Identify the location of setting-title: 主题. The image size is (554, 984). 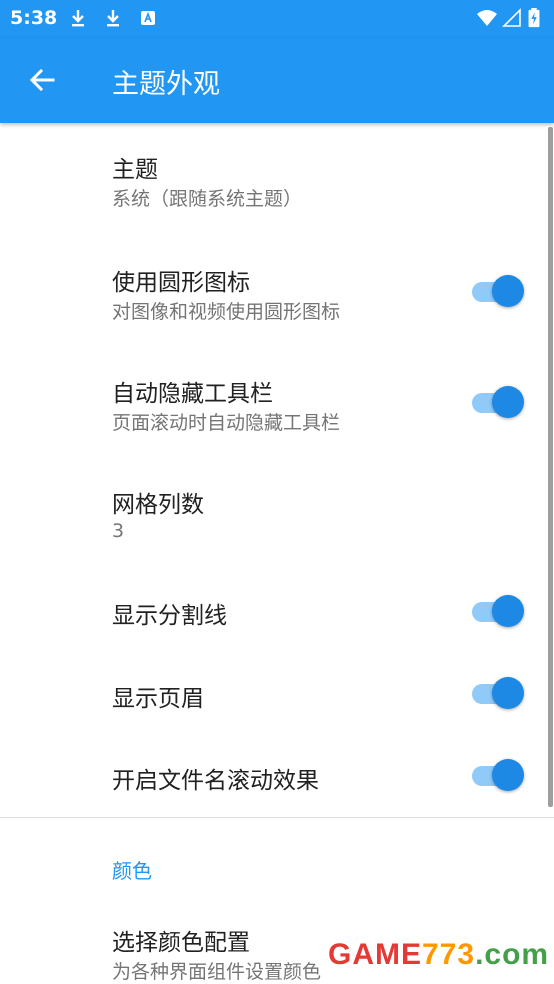
(135, 170).